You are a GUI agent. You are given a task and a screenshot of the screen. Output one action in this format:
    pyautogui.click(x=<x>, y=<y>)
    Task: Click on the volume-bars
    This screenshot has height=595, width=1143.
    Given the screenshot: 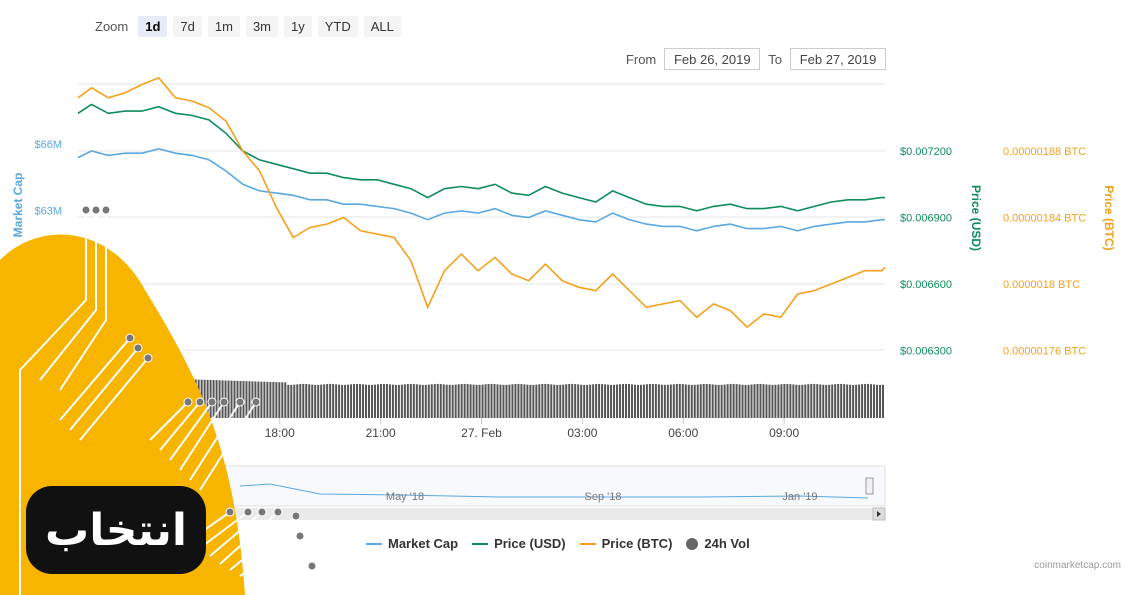 What is the action you would take?
    pyautogui.click(x=496, y=397)
    